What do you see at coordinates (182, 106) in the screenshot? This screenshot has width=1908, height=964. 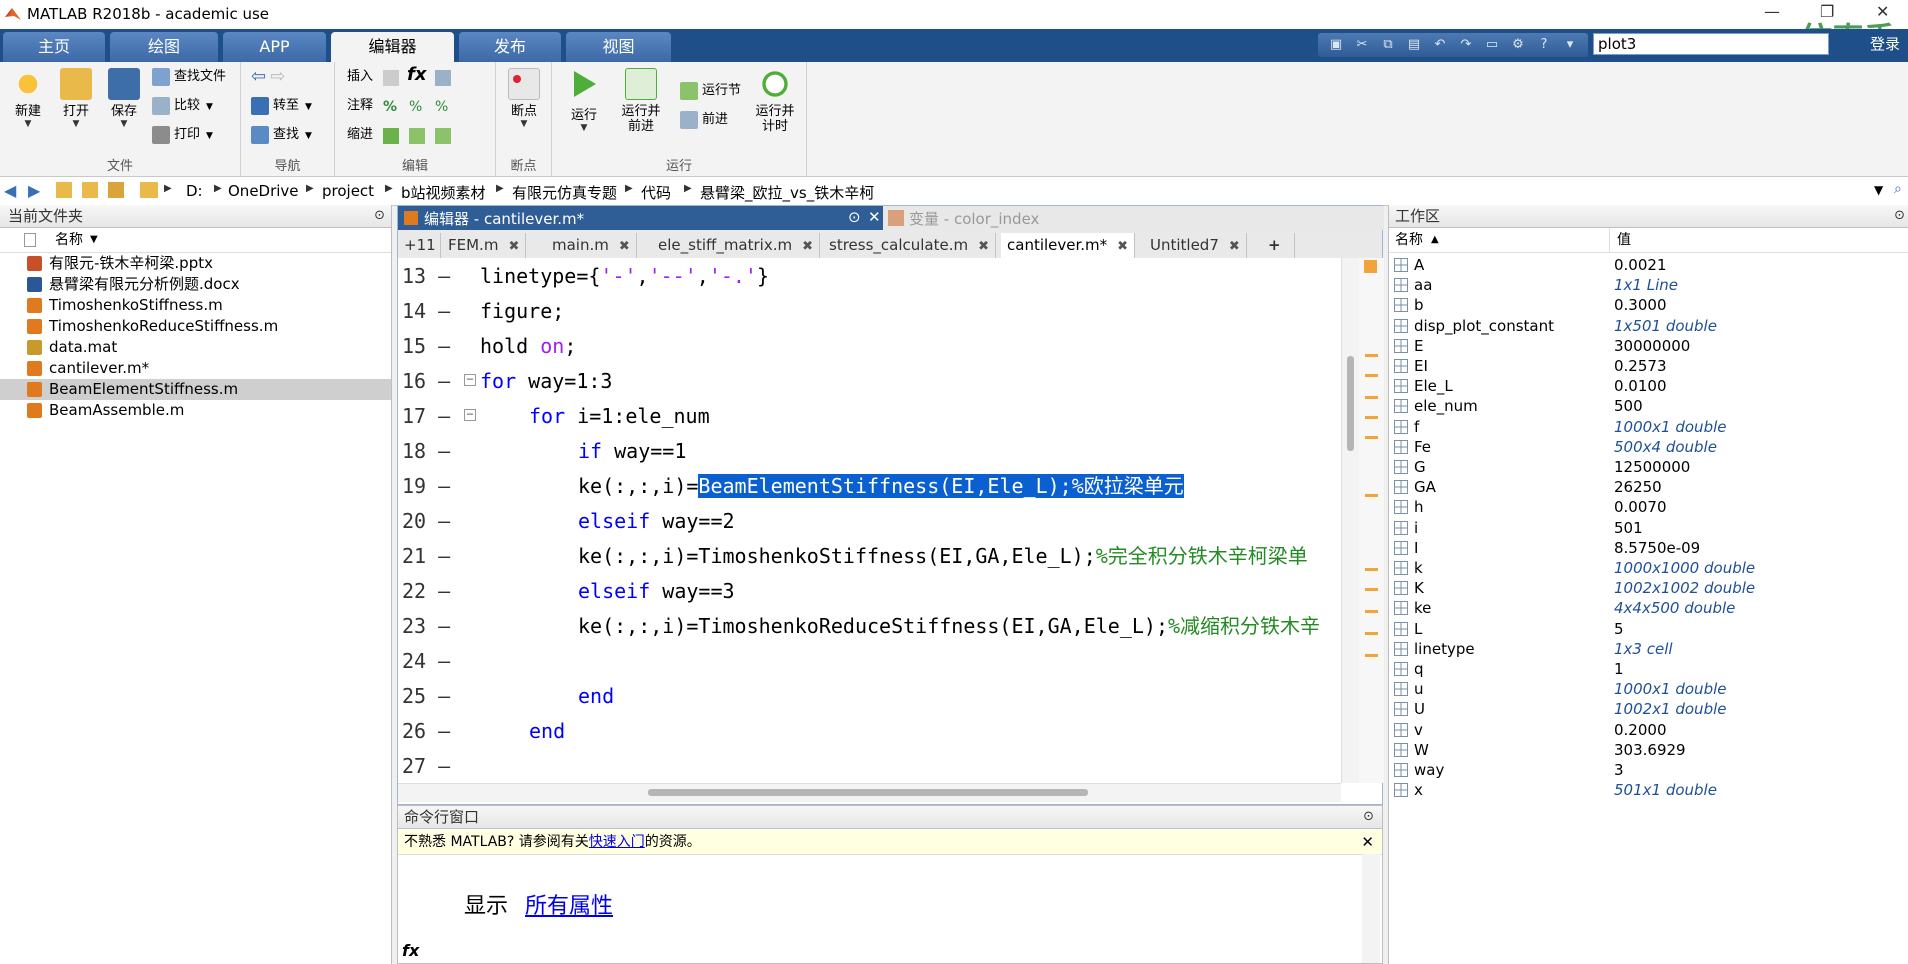 I see `compare-button: 比较 ▼` at bounding box center [182, 106].